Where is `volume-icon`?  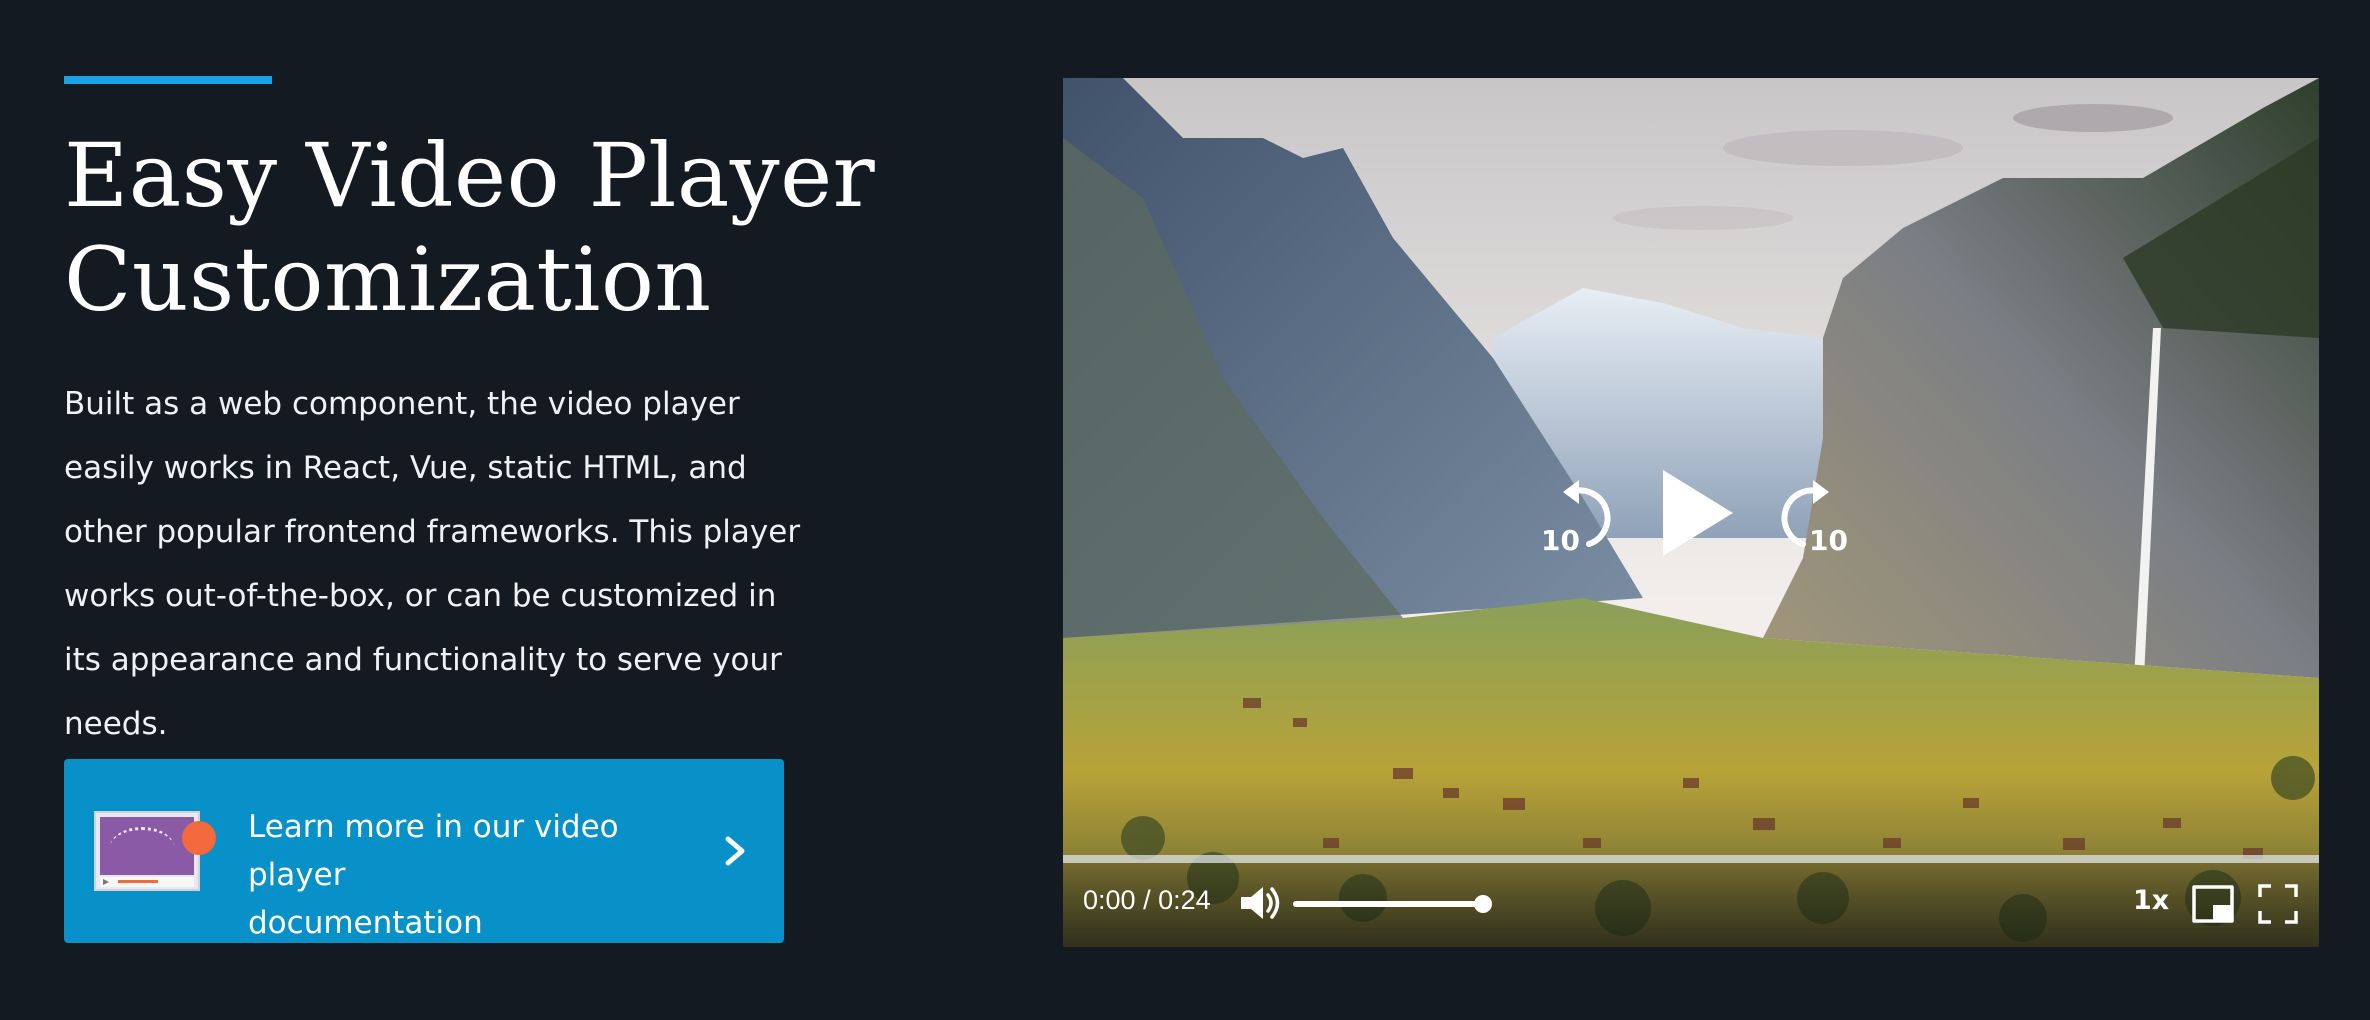
volume-icon is located at coordinates (1260, 903).